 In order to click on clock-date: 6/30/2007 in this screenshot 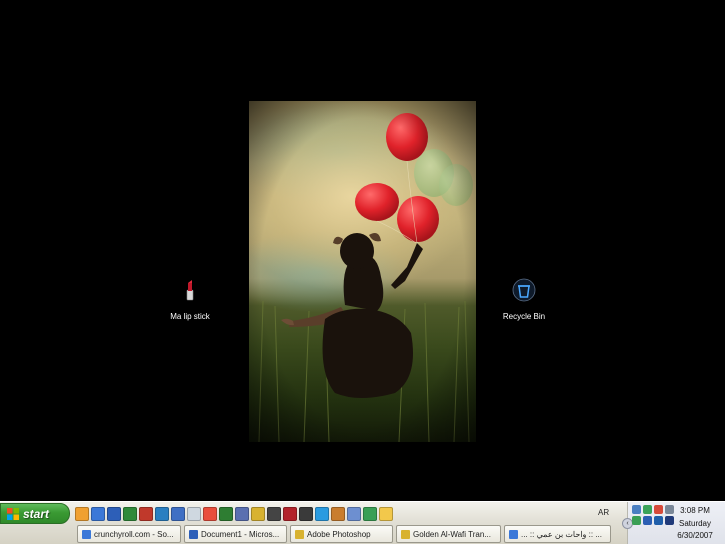, I will do `click(695, 535)`.